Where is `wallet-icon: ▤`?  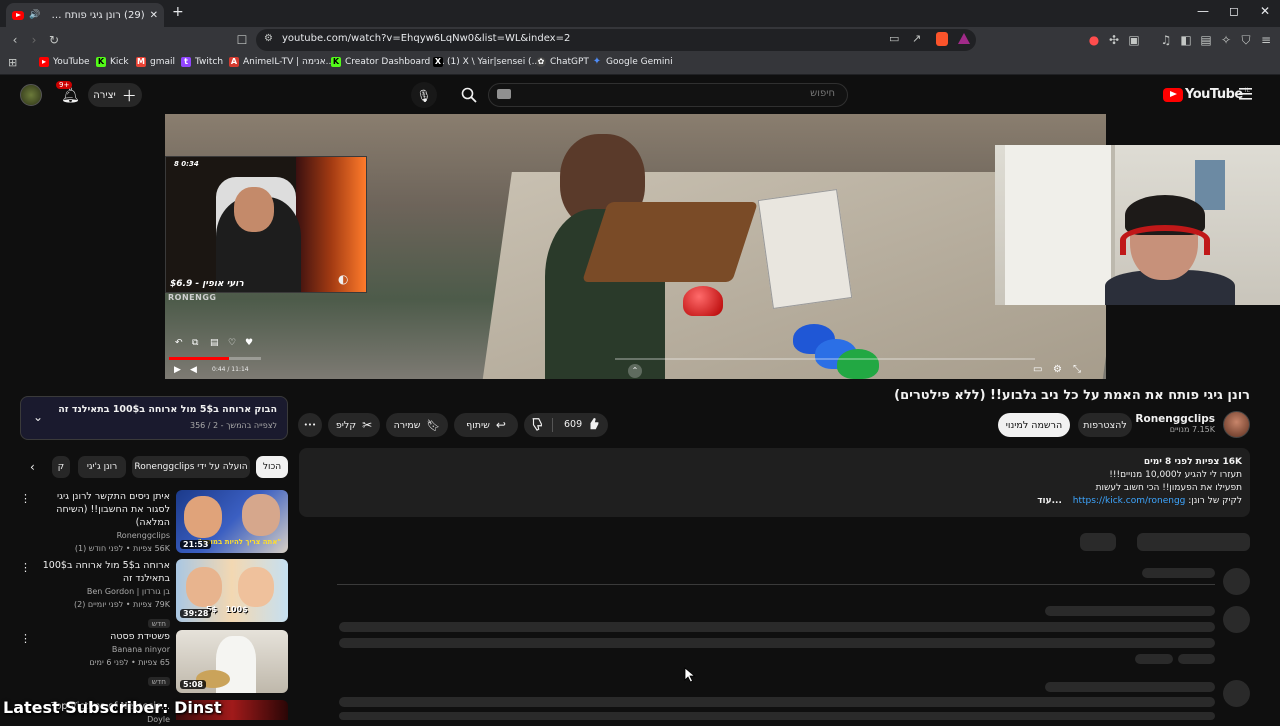 wallet-icon: ▤ is located at coordinates (1206, 40).